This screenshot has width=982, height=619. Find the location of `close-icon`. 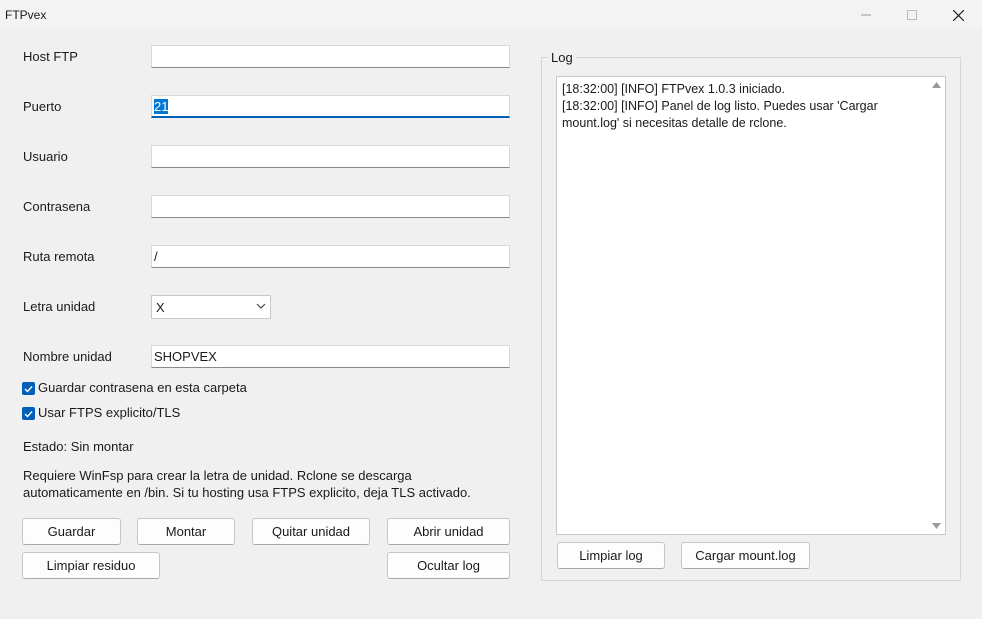

close-icon is located at coordinates (958, 15).